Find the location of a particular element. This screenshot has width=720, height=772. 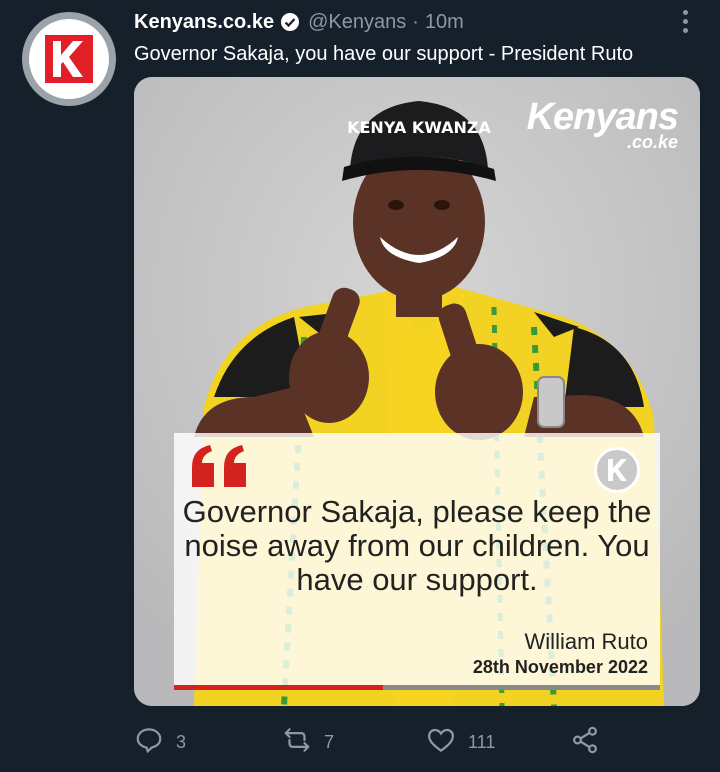

reply-icon is located at coordinates (149, 742).